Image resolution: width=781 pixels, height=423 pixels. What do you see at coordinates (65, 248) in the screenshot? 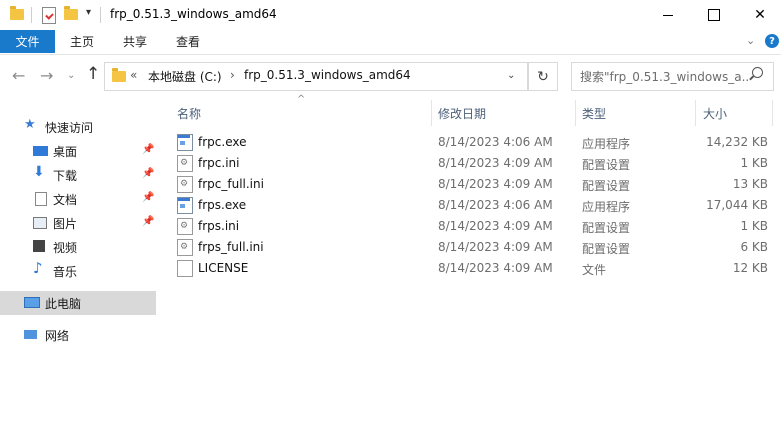
I see `sidebar-item-label: 视频` at bounding box center [65, 248].